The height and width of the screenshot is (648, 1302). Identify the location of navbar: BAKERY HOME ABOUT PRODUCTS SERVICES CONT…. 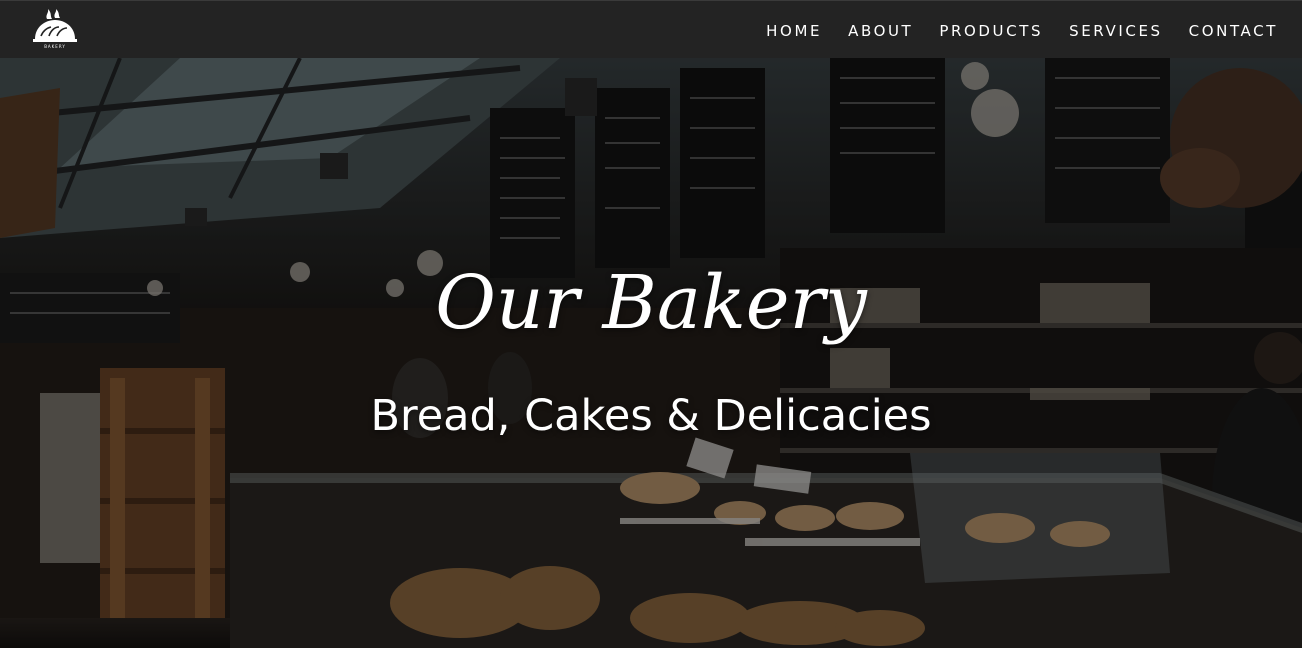
(651, 29).